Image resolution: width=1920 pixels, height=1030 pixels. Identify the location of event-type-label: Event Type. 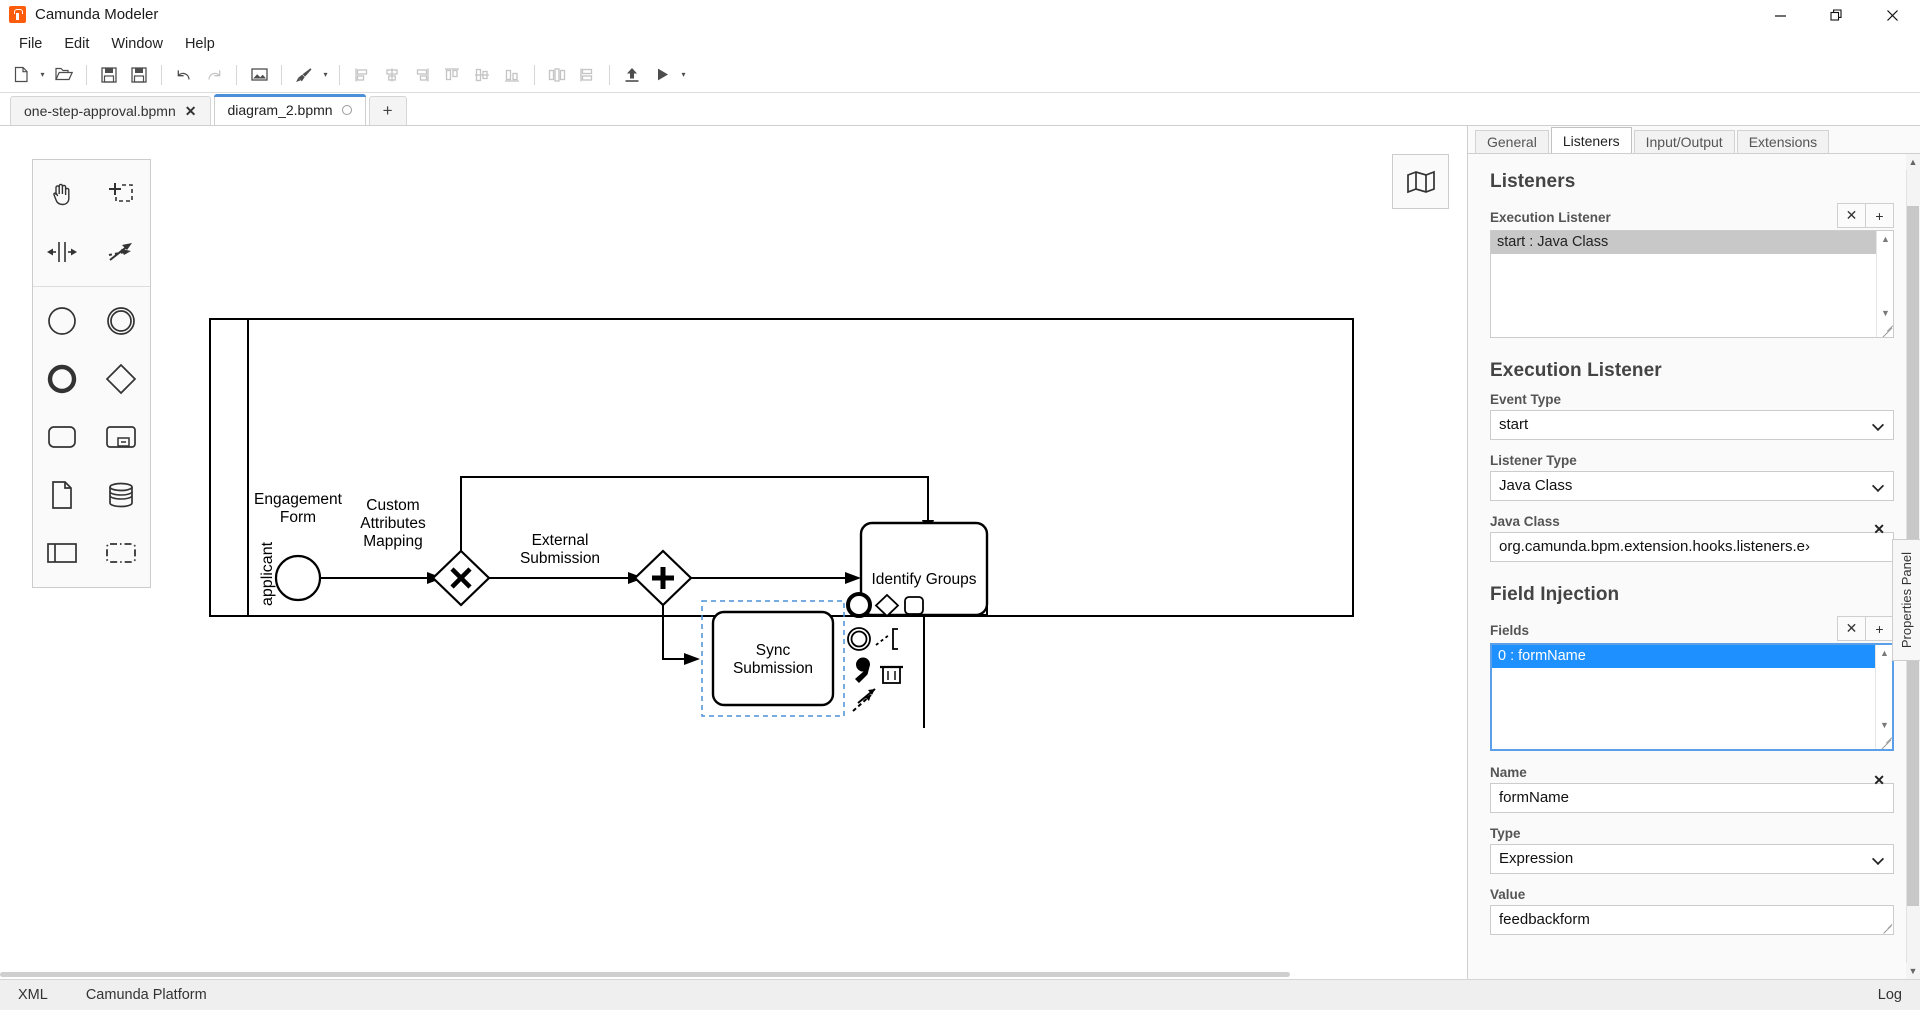
(1526, 399).